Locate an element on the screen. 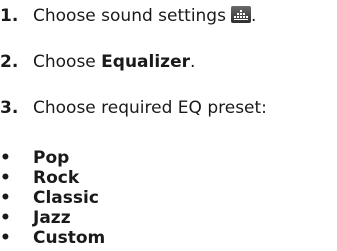  list-item: • Pop is located at coordinates (52, 158).